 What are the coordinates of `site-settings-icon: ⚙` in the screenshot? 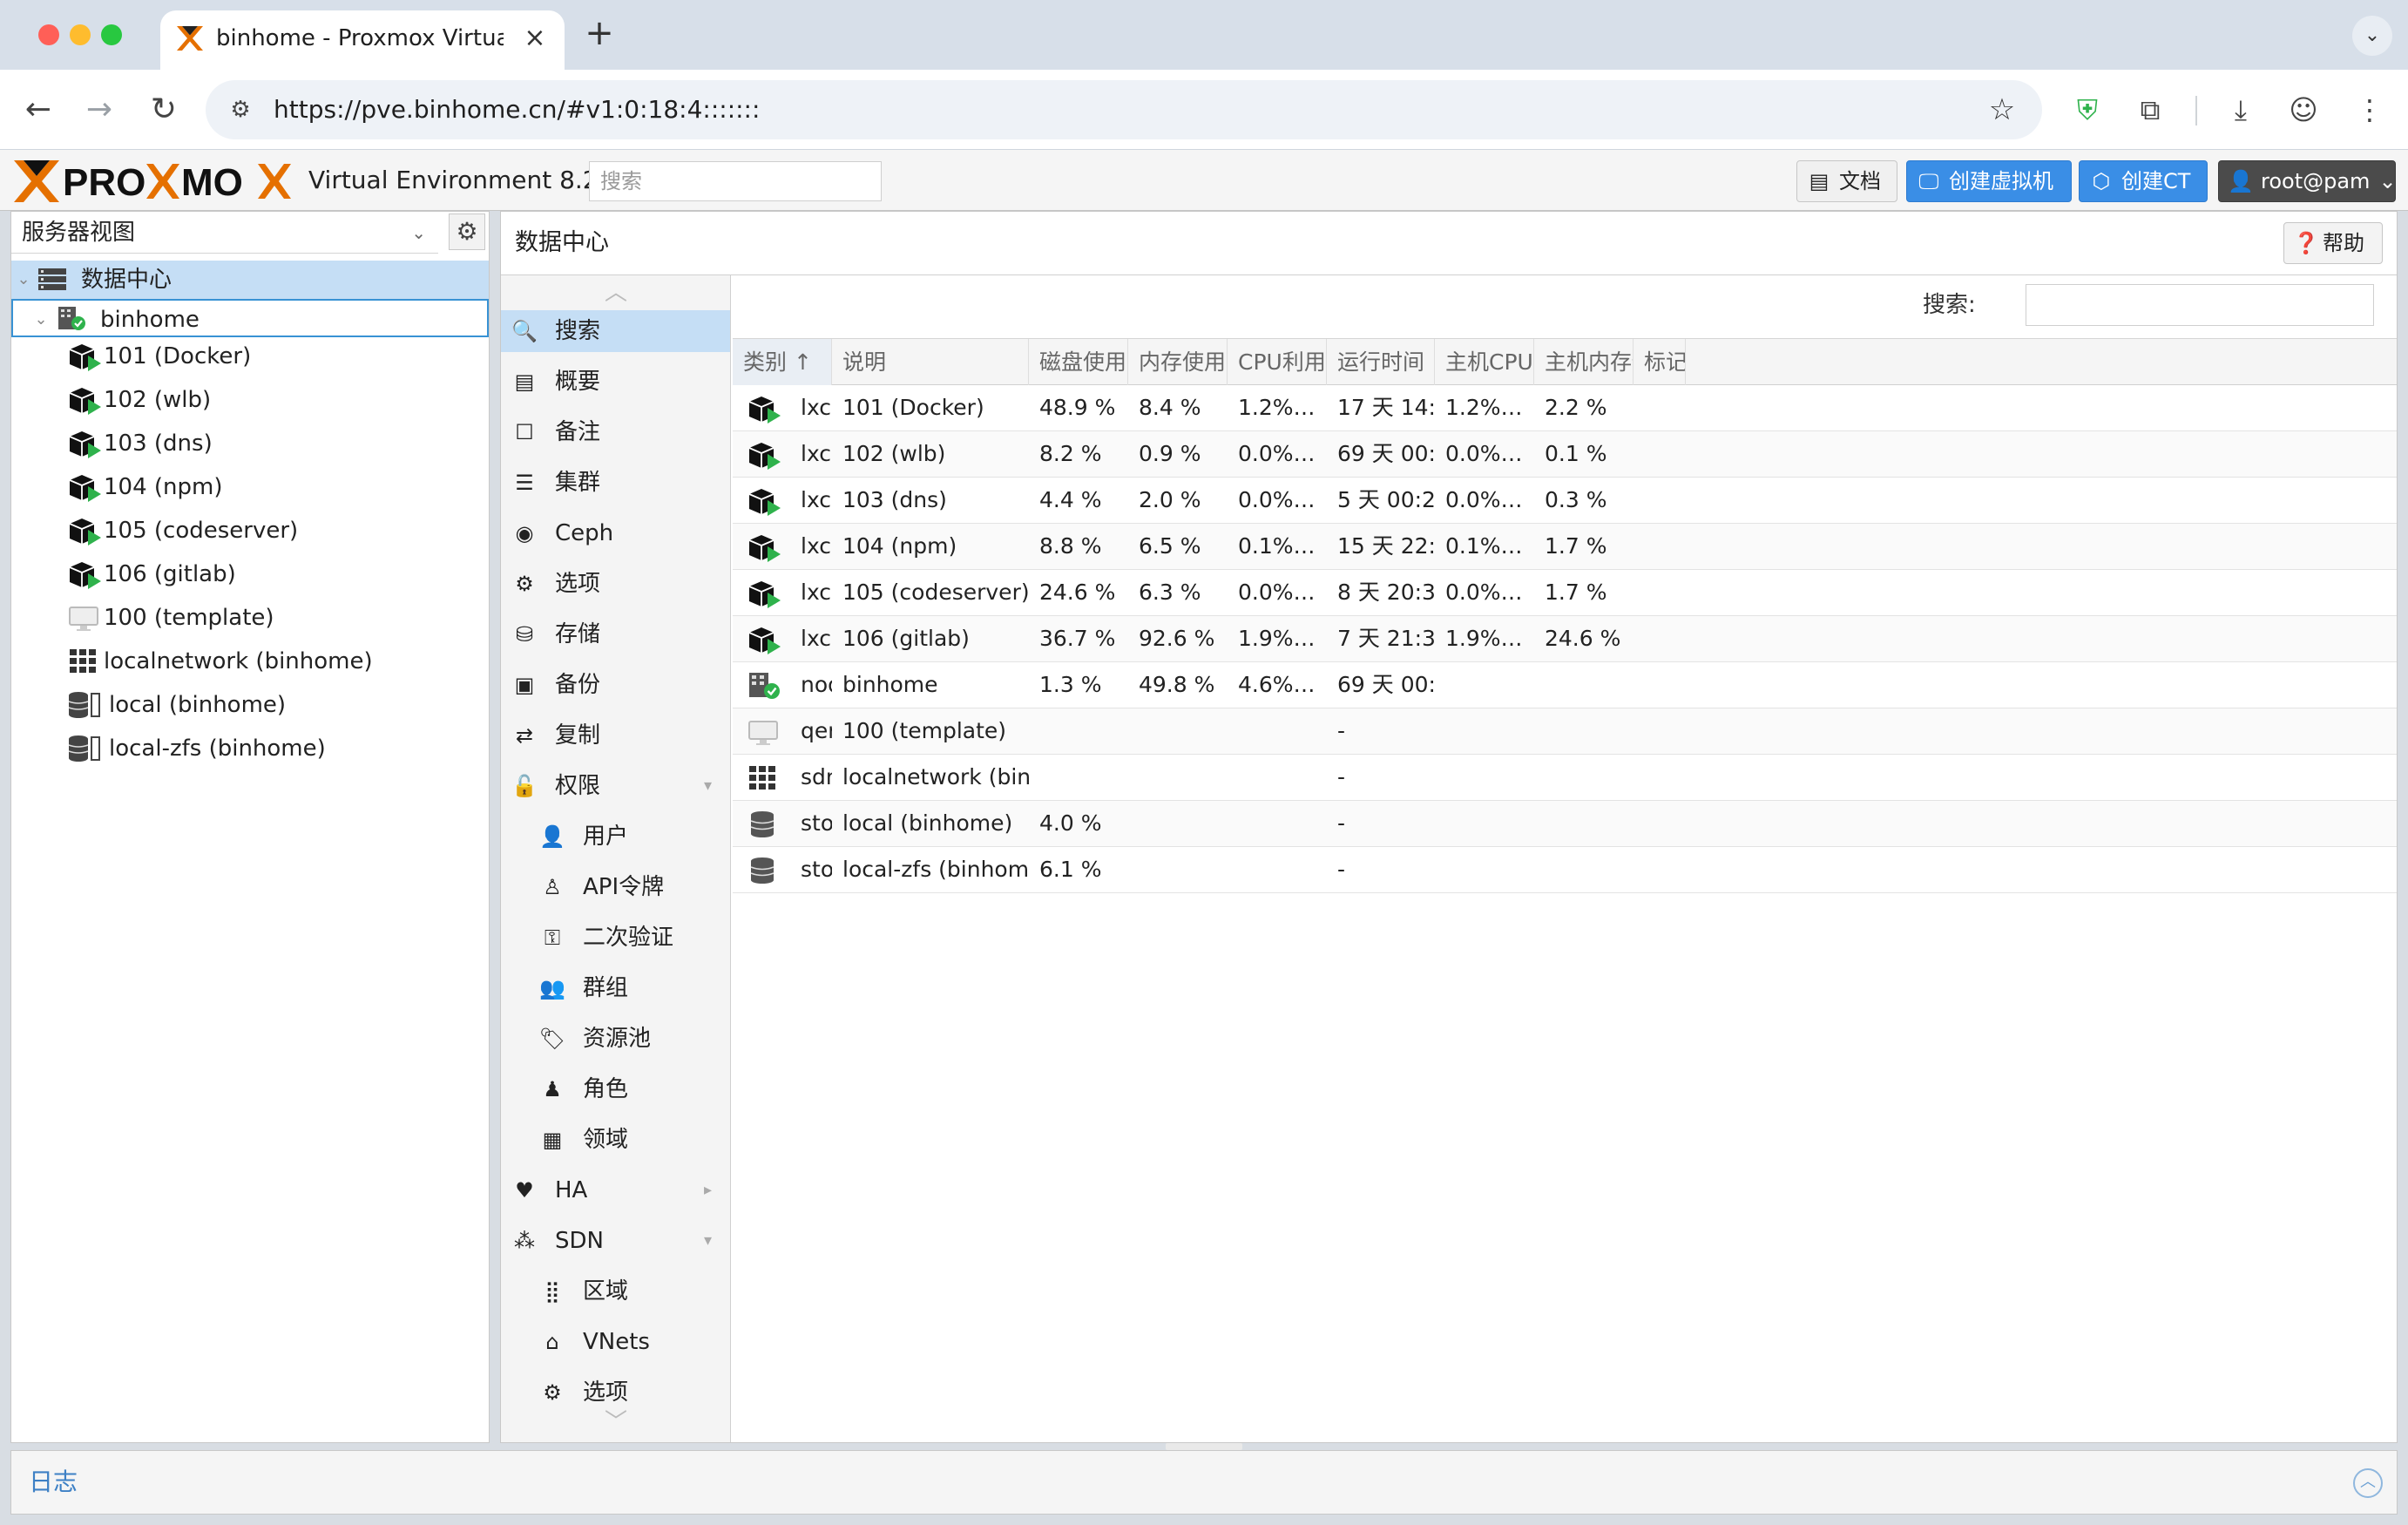 It's located at (240, 109).